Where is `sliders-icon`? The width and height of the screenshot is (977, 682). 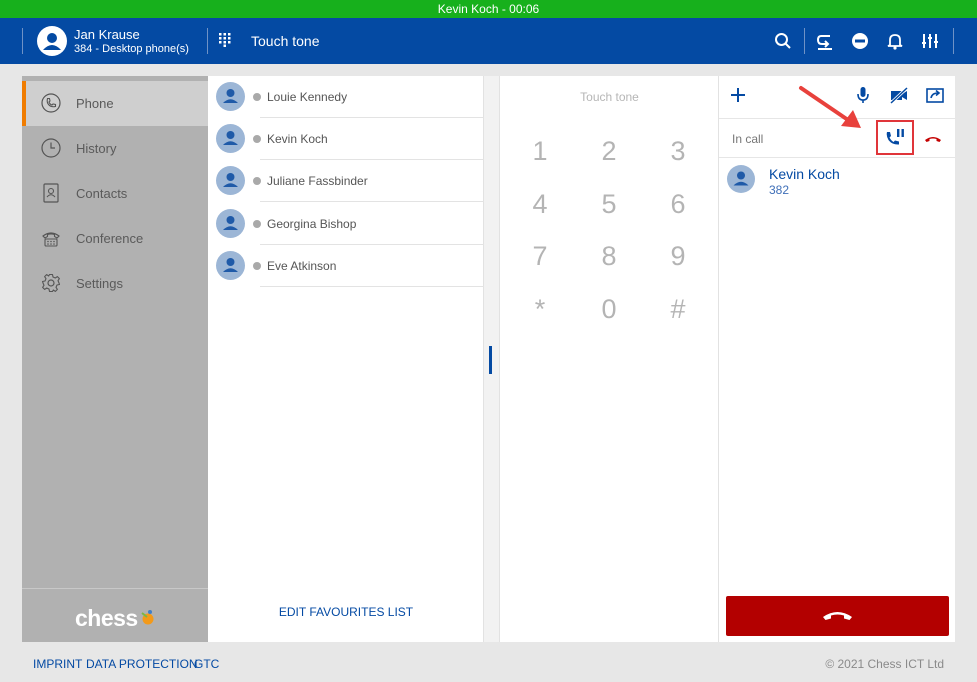 sliders-icon is located at coordinates (930, 41).